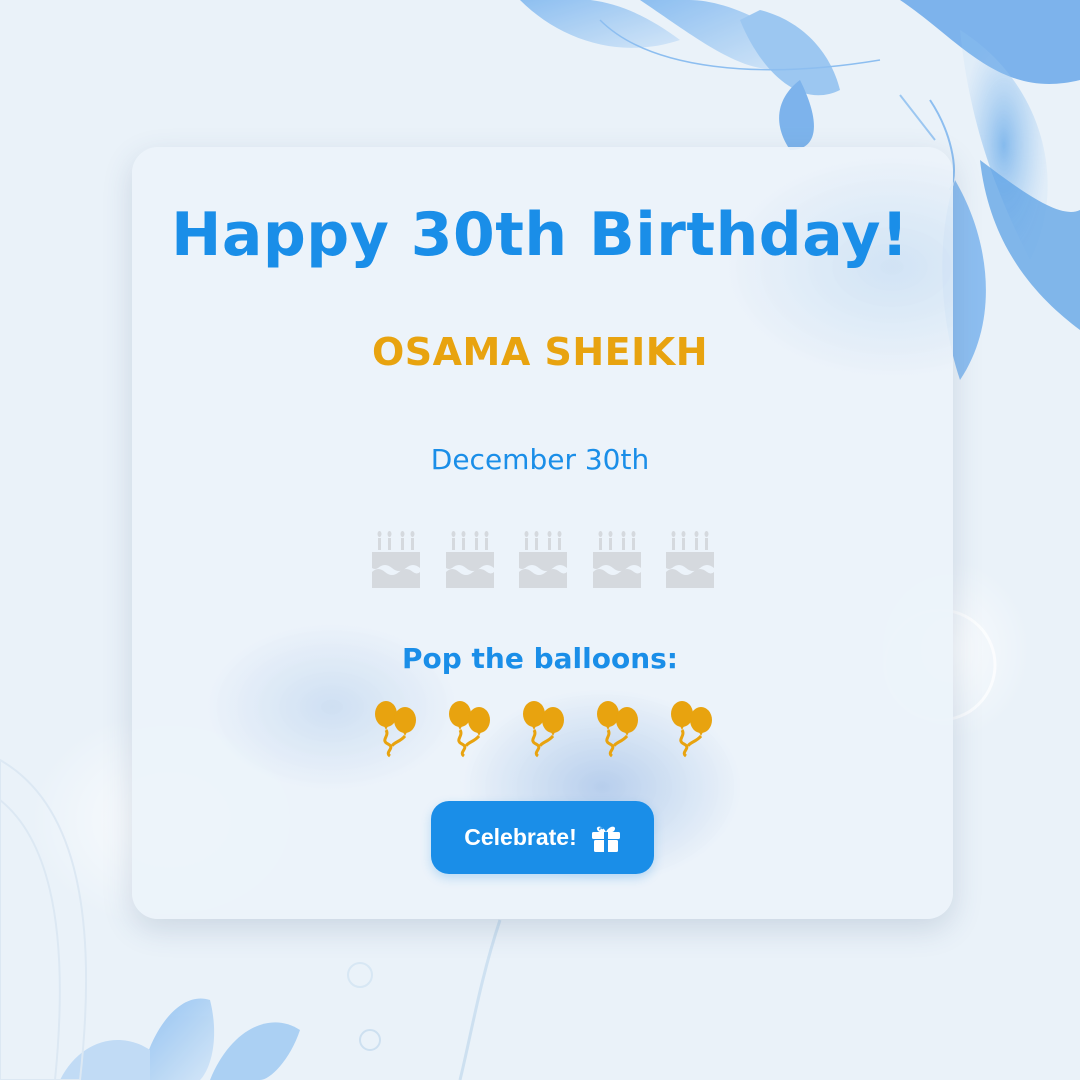 The width and height of the screenshot is (1080, 1080). I want to click on celebrate-button: Celebrate!, so click(542, 837).